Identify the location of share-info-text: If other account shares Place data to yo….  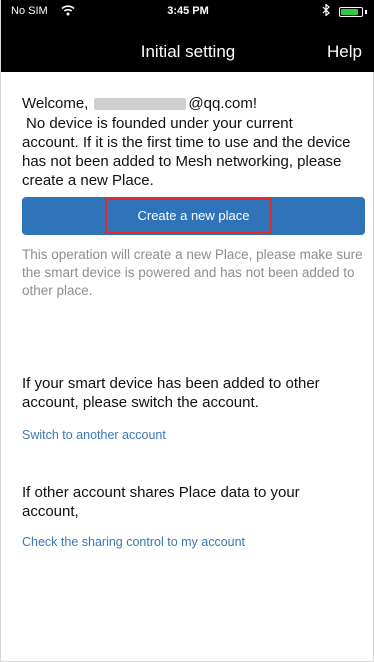
(161, 502).